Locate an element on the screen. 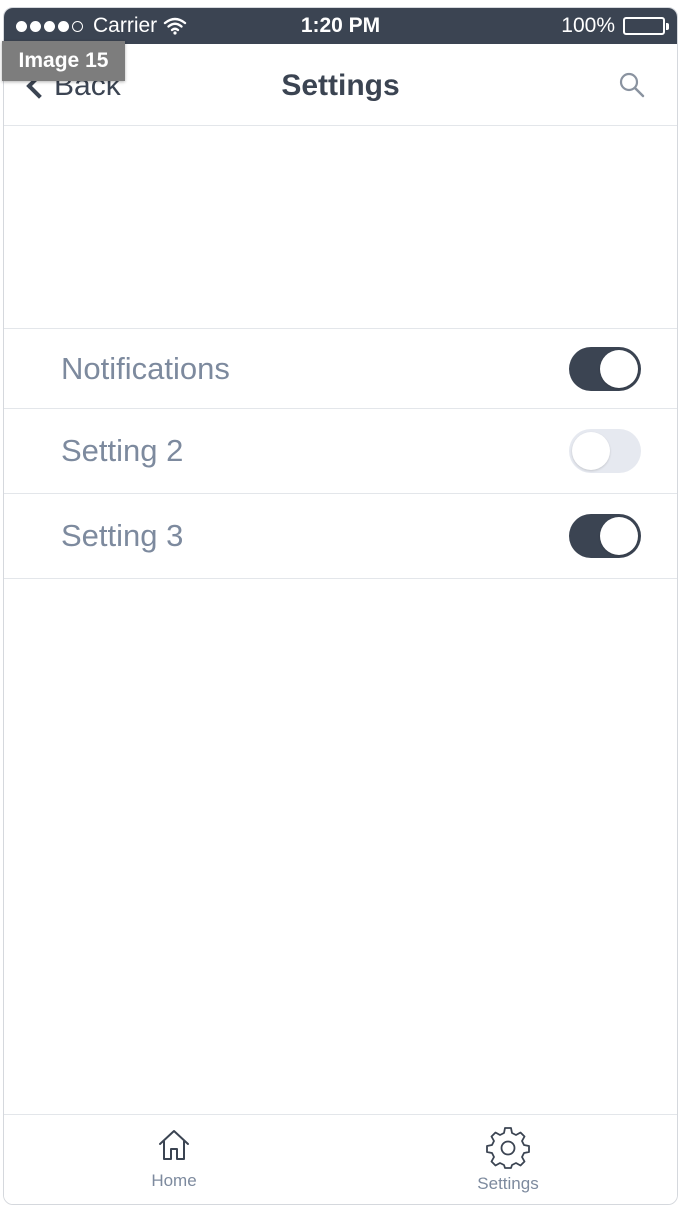 The image size is (684, 1212). search-icon is located at coordinates (632, 85).